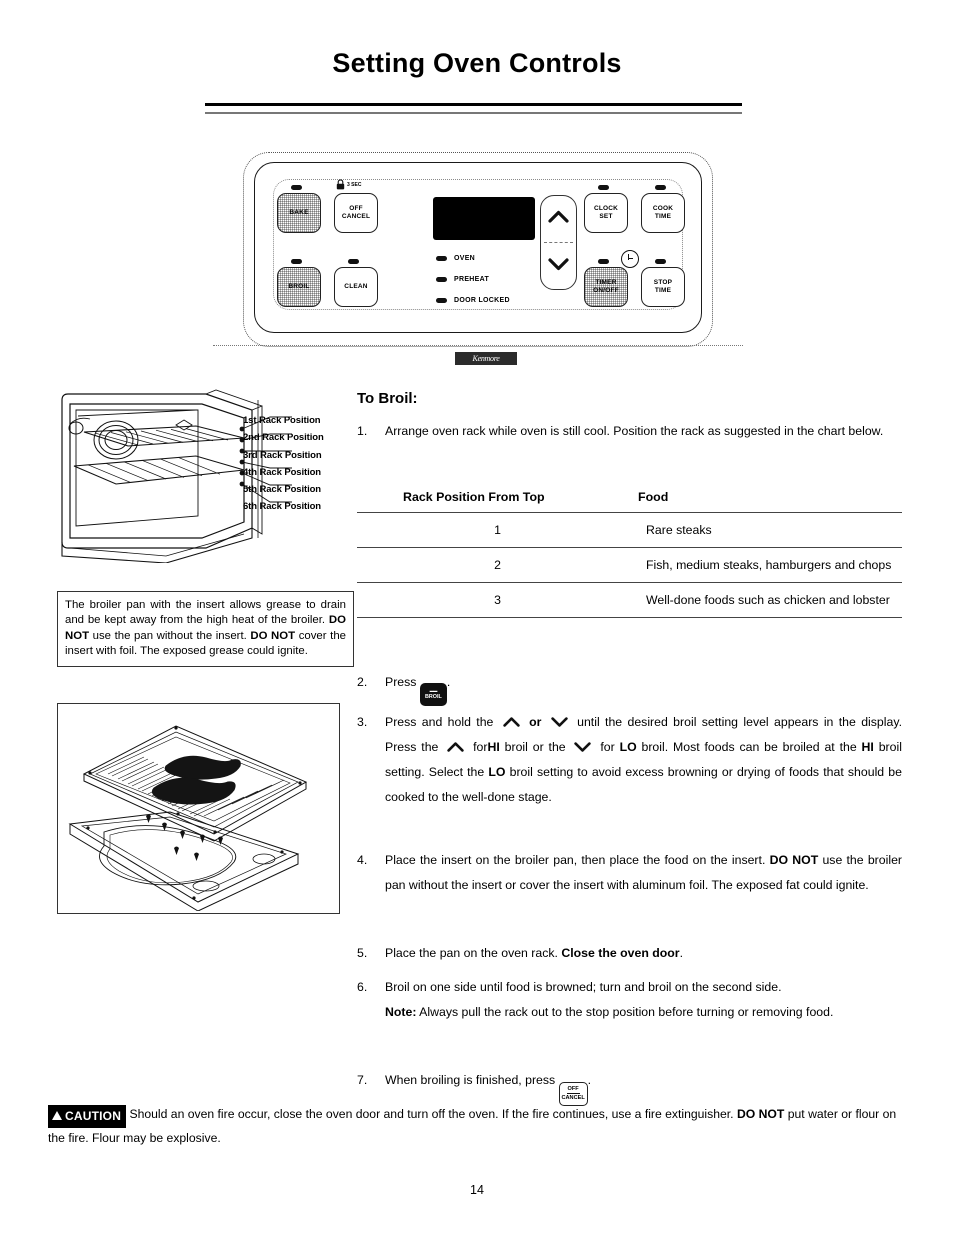 Image resolution: width=954 pixels, height=1235 pixels. I want to click on step-3-or: or, so click(535, 722).